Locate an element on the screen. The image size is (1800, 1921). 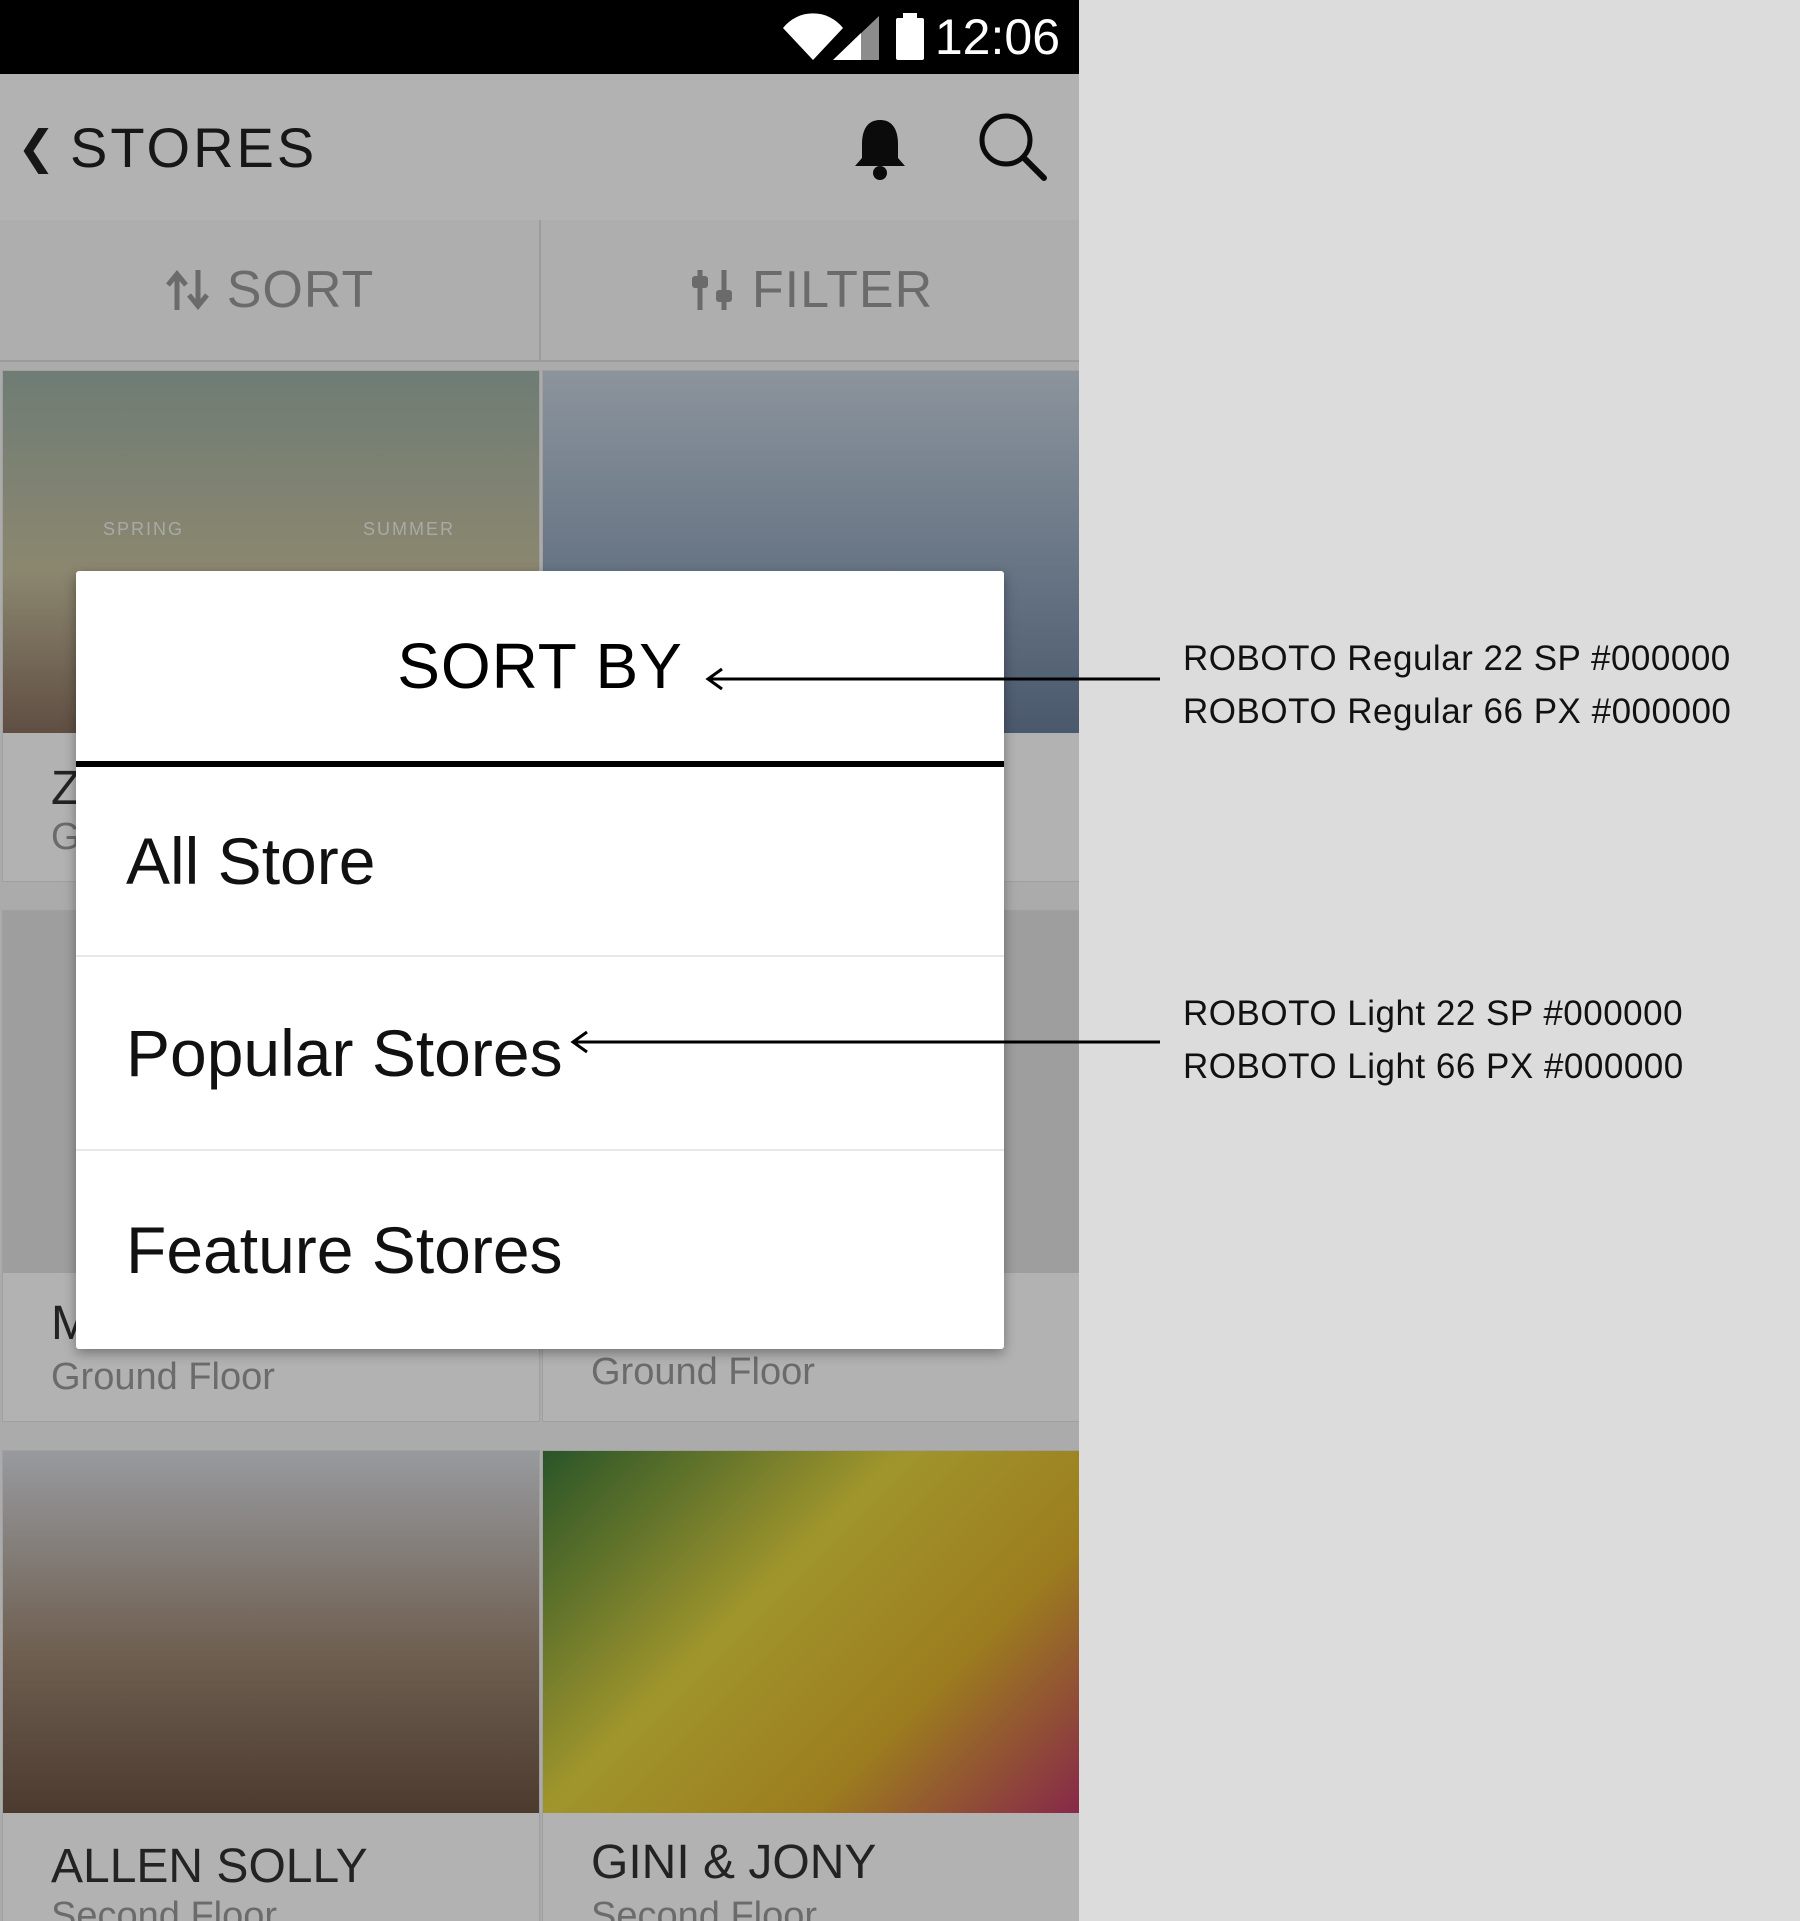
wifi-icon is located at coordinates (813, 36).